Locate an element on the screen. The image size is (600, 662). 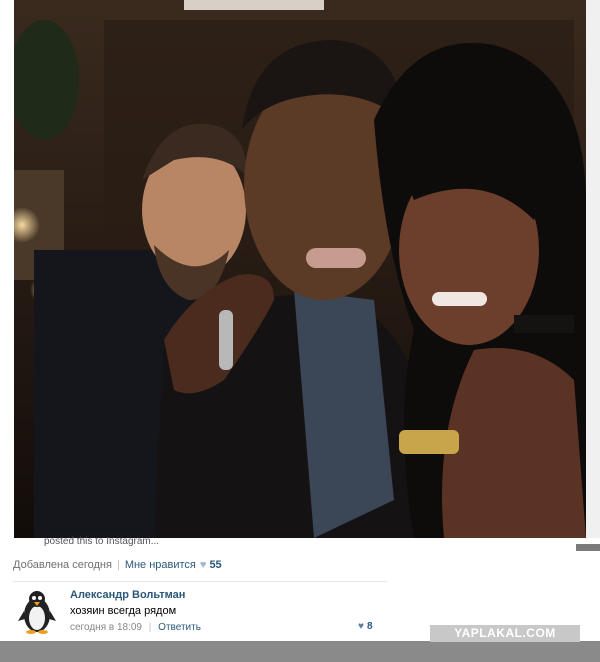
post-meta-row: Добавлена сегодня | Мне нравится ♥ 55 is located at coordinates (117, 565).